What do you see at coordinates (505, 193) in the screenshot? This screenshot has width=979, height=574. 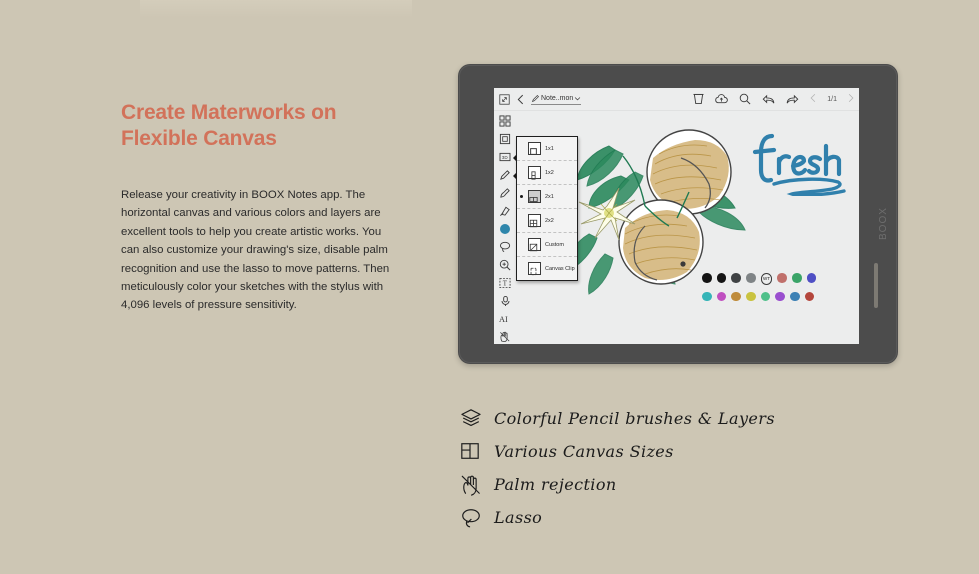 I see `brush-icon` at bounding box center [505, 193].